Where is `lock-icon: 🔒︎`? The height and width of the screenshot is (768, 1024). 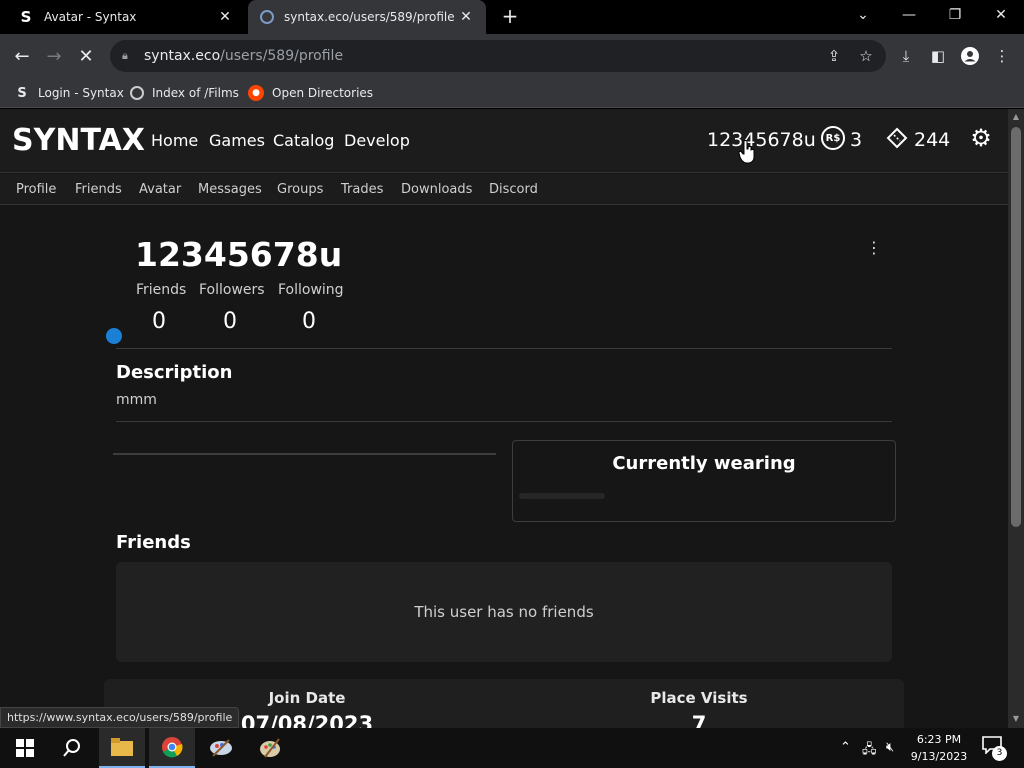
lock-icon: 🔒︎ is located at coordinates (125, 55).